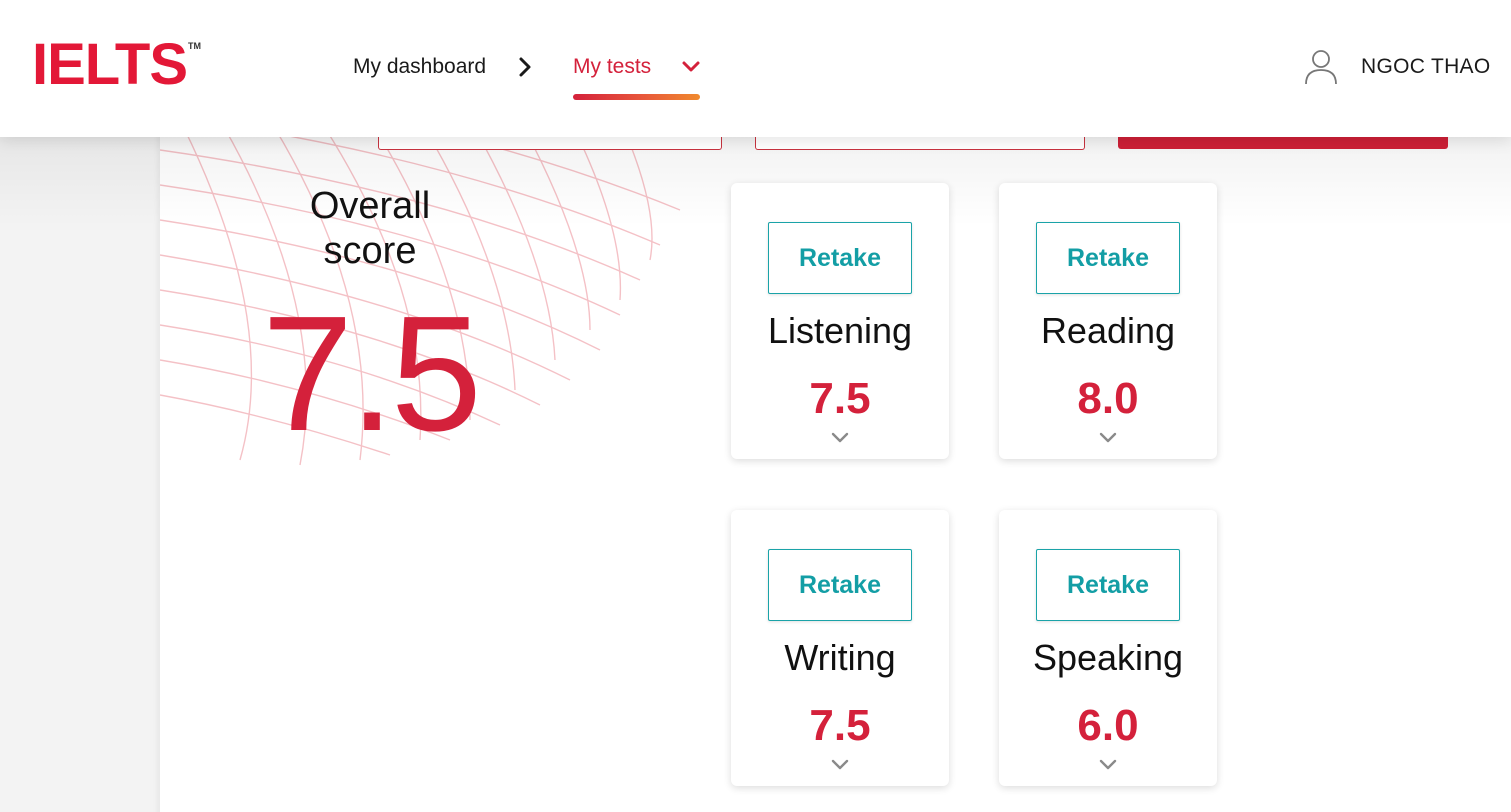  Describe the element at coordinates (1108, 725) in the screenshot. I see `section-score: 6.0` at that location.